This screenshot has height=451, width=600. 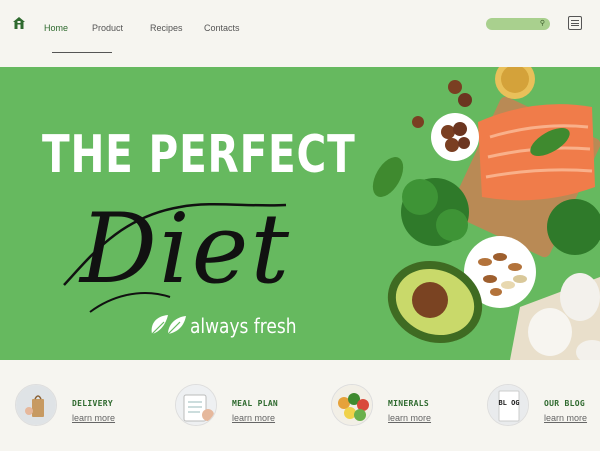 What do you see at coordinates (243, 326) in the screenshot?
I see `hero-tagline: always fresh` at bounding box center [243, 326].